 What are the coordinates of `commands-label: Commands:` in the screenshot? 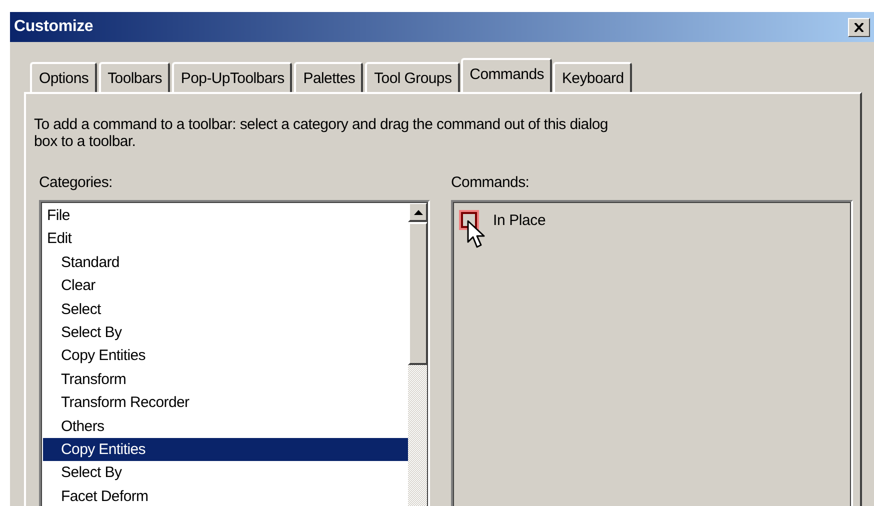 It's located at (490, 183).